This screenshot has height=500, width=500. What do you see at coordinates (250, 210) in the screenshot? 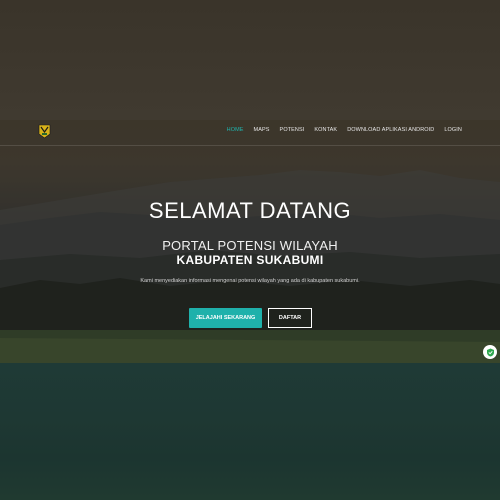
I see `hero-title: SELAMAT DATANG` at bounding box center [250, 210].